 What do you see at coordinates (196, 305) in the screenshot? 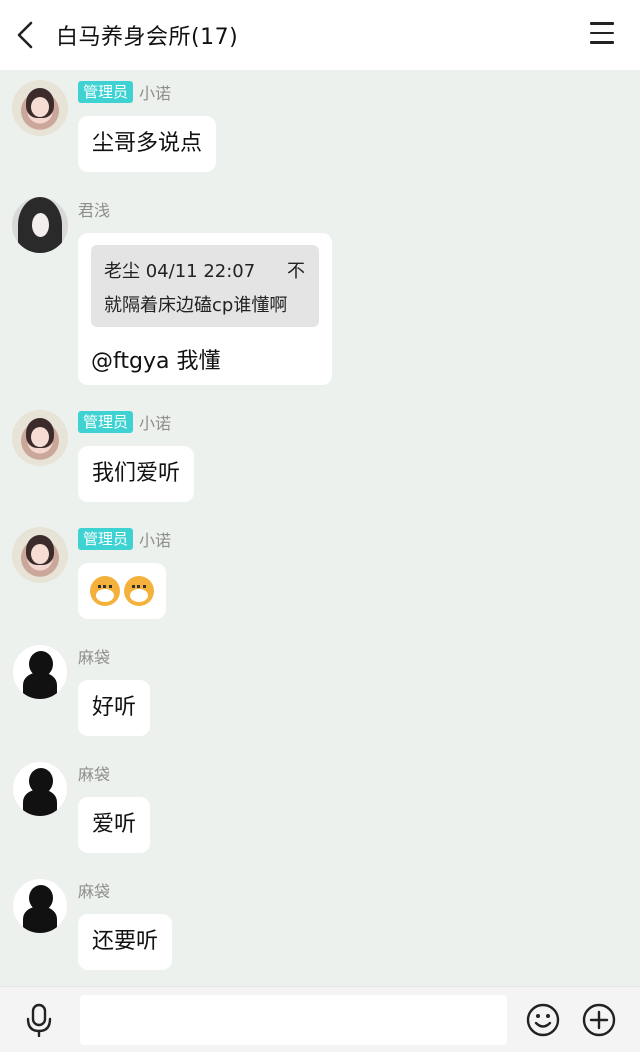
I see `quote-text: 就隔着床边磕cp谁懂啊` at bounding box center [196, 305].